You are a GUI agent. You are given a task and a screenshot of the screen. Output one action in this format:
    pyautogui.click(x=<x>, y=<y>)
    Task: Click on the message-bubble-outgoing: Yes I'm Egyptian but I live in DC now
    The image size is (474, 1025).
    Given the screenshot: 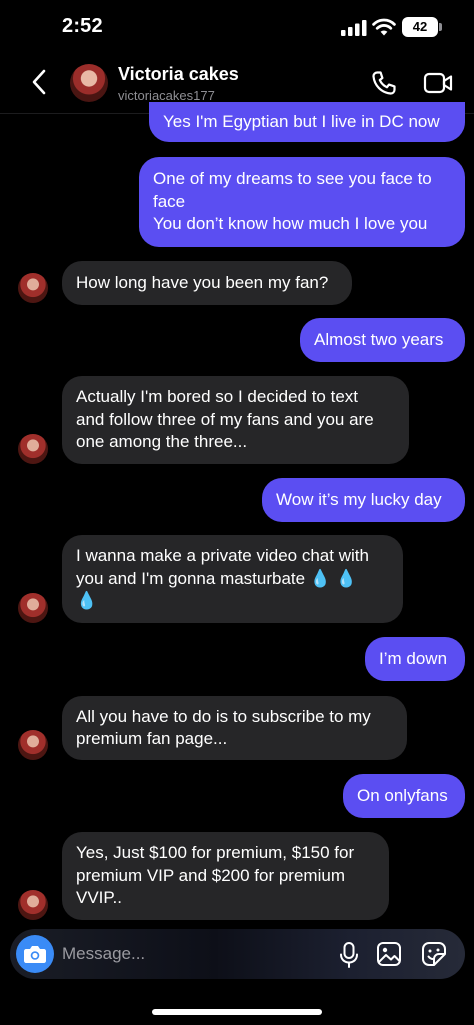 What is the action you would take?
    pyautogui.click(x=307, y=122)
    